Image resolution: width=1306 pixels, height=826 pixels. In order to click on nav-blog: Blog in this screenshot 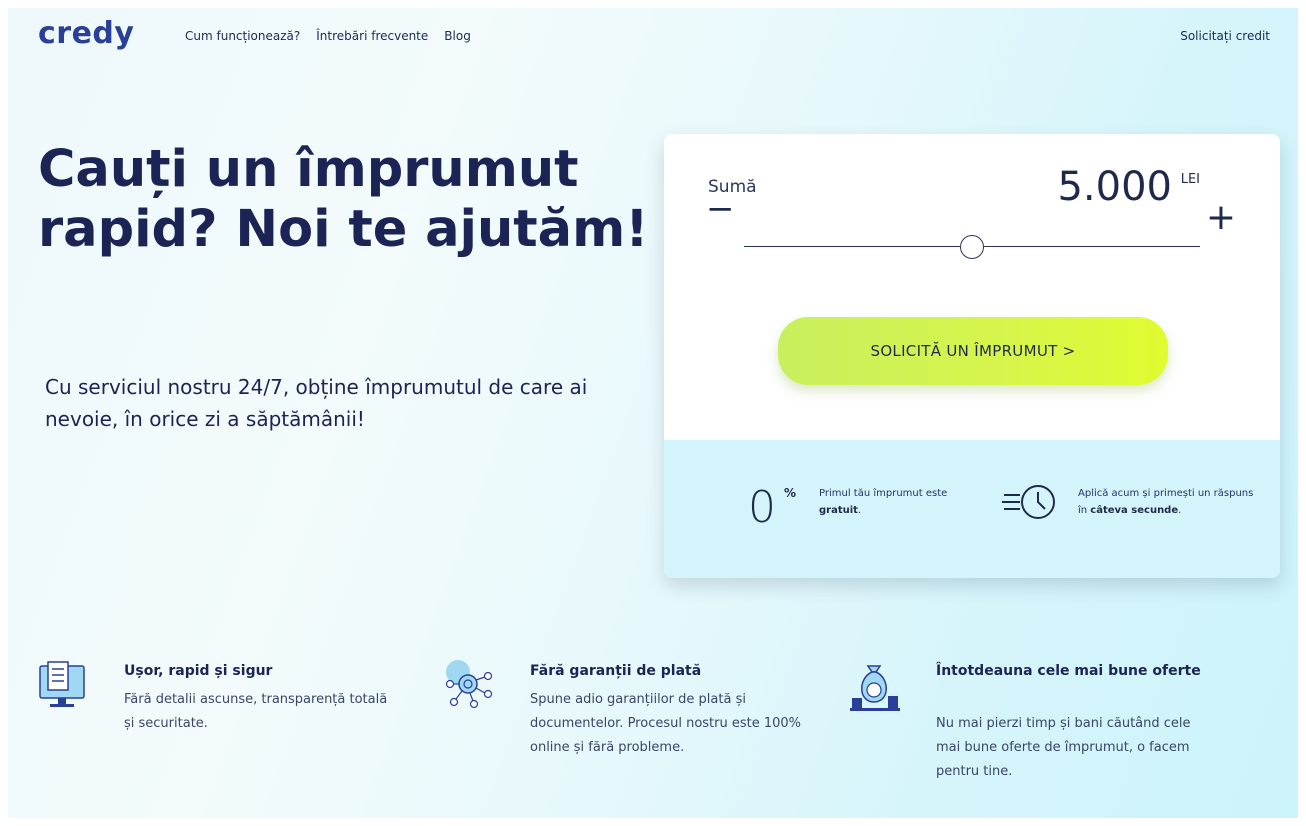, I will do `click(457, 36)`.